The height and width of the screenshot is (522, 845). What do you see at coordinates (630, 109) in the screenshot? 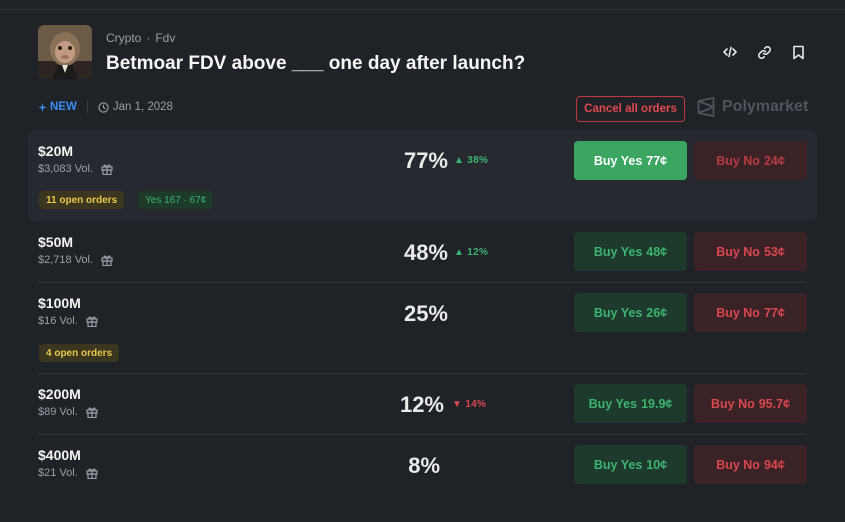
I see `cancel-all-orders-button: Cancel all orders` at bounding box center [630, 109].